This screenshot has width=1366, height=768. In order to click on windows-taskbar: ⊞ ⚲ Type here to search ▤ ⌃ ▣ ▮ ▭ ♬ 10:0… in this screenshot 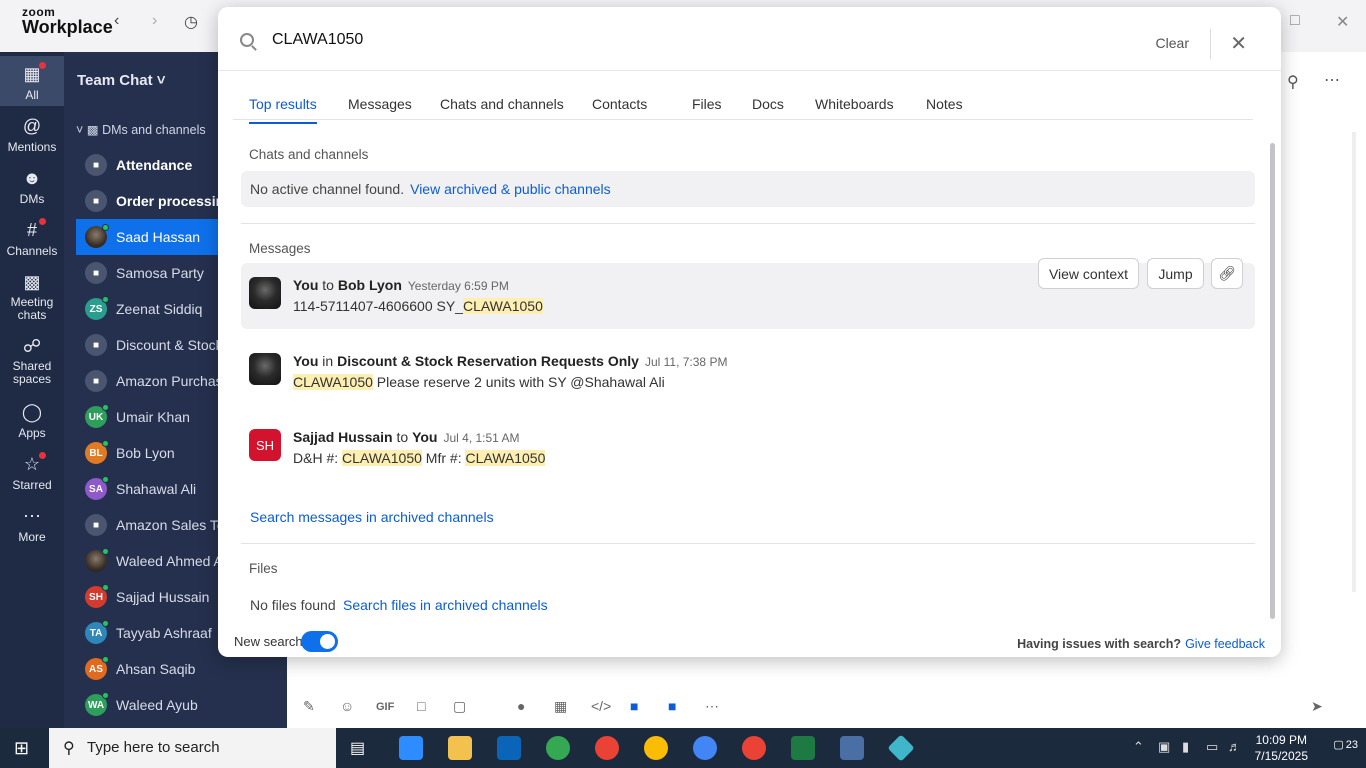, I will do `click(683, 748)`.